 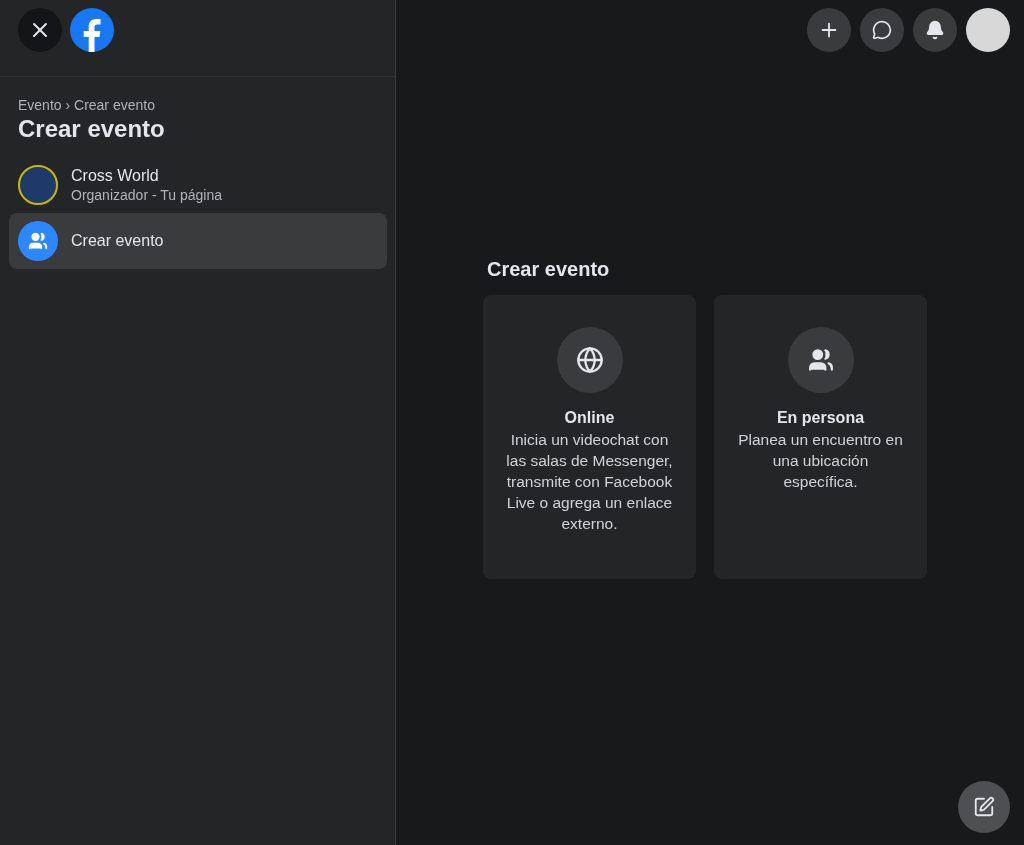 I want to click on item-subtitle: Organizador - Tu página, so click(x=146, y=195).